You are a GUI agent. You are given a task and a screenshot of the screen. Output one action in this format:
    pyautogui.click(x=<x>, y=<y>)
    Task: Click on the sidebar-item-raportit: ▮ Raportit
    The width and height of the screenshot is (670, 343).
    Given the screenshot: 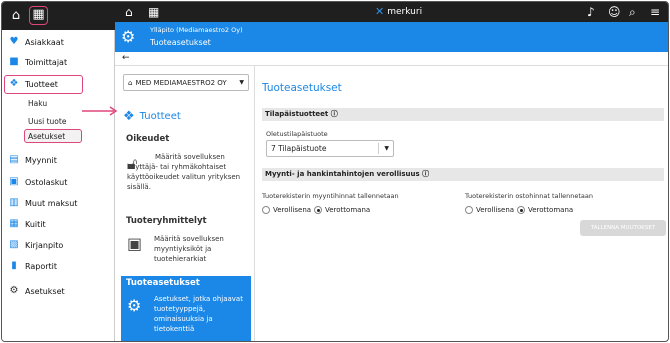 What is the action you would take?
    pyautogui.click(x=32, y=266)
    